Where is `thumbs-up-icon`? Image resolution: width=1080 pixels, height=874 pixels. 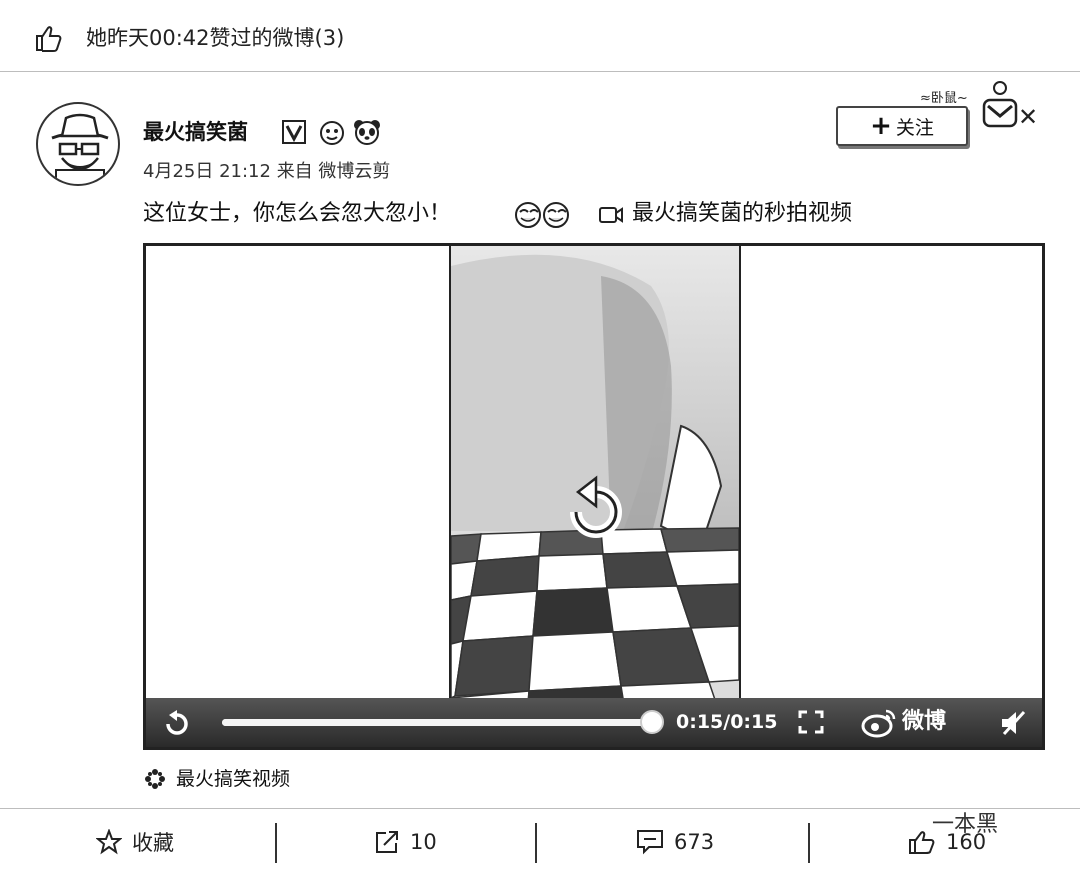 thumbs-up-icon is located at coordinates (49, 39).